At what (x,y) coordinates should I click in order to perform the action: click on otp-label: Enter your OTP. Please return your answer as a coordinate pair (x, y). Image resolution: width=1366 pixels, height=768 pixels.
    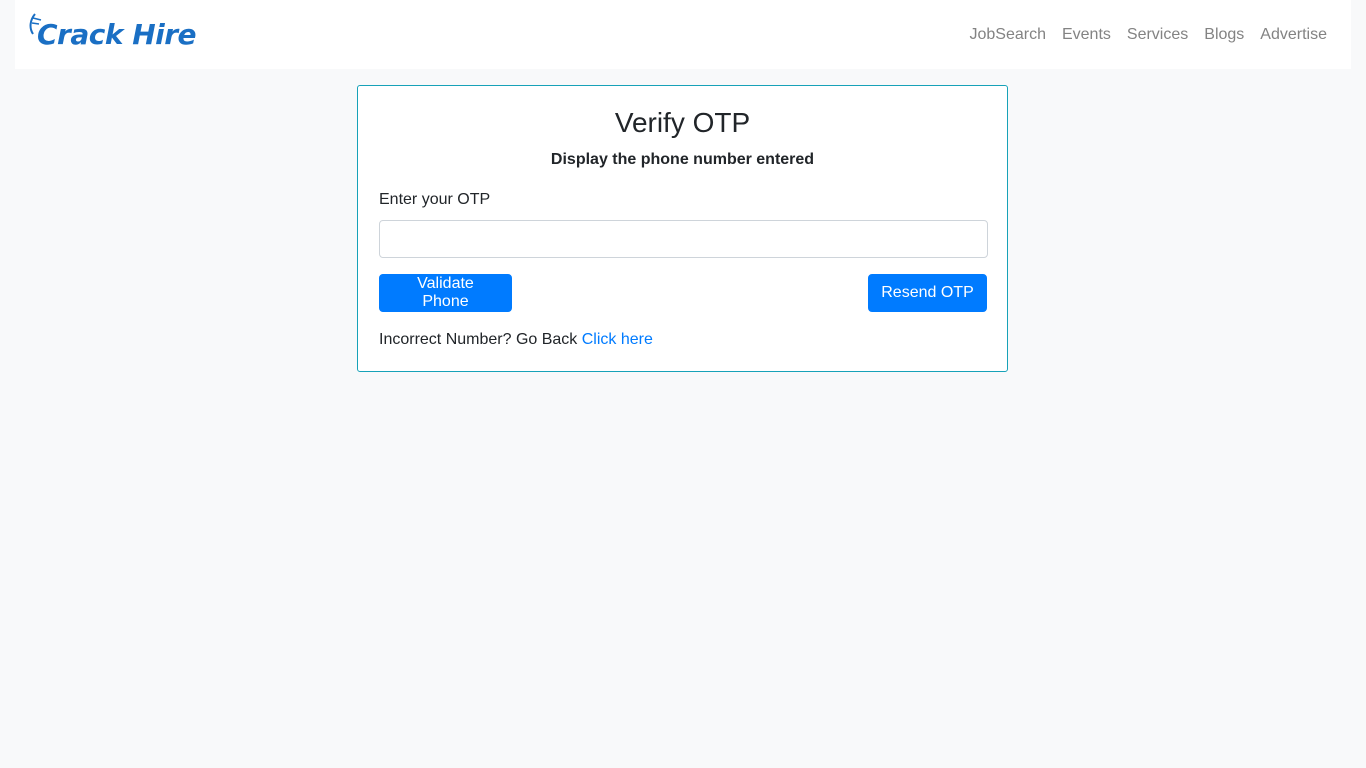
    Looking at the image, I should click on (435, 199).